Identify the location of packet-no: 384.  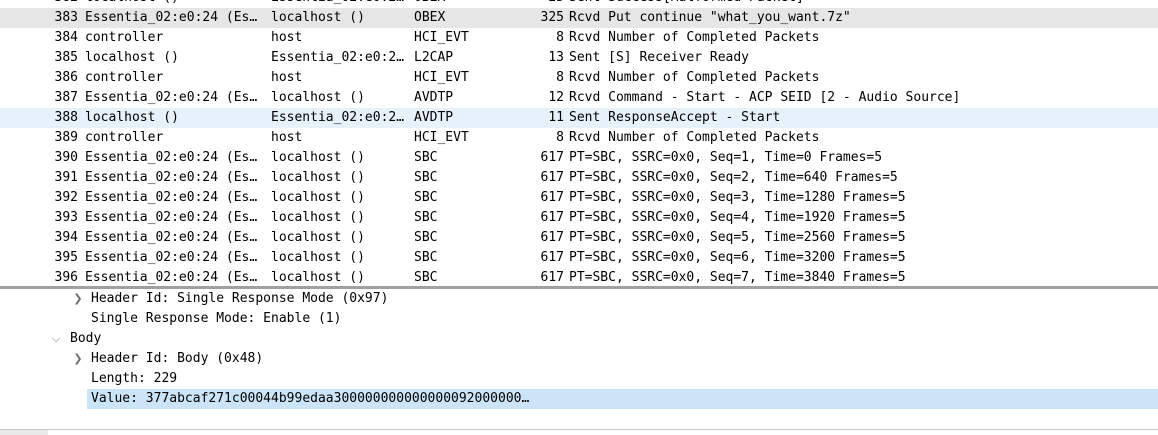
(66, 37).